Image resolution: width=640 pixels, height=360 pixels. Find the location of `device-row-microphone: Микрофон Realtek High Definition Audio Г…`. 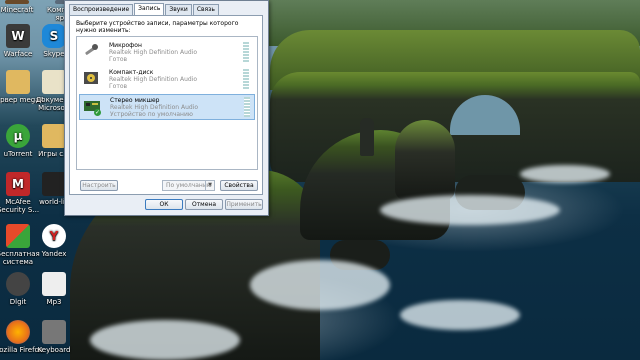

device-row-microphone: Микрофон Realtek High Definition Audio Г… is located at coordinates (166, 52).